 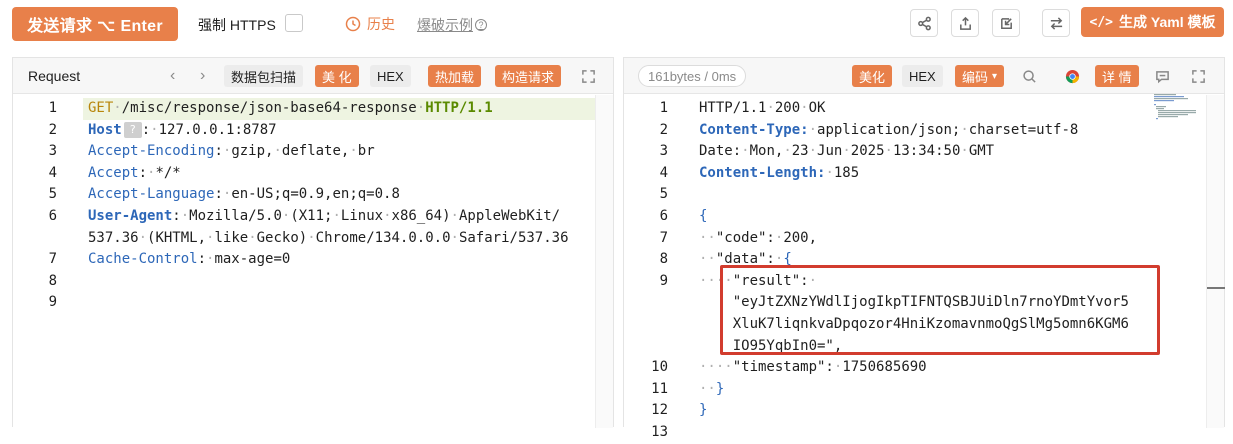 I want to click on import-button, so click(x=1006, y=23).